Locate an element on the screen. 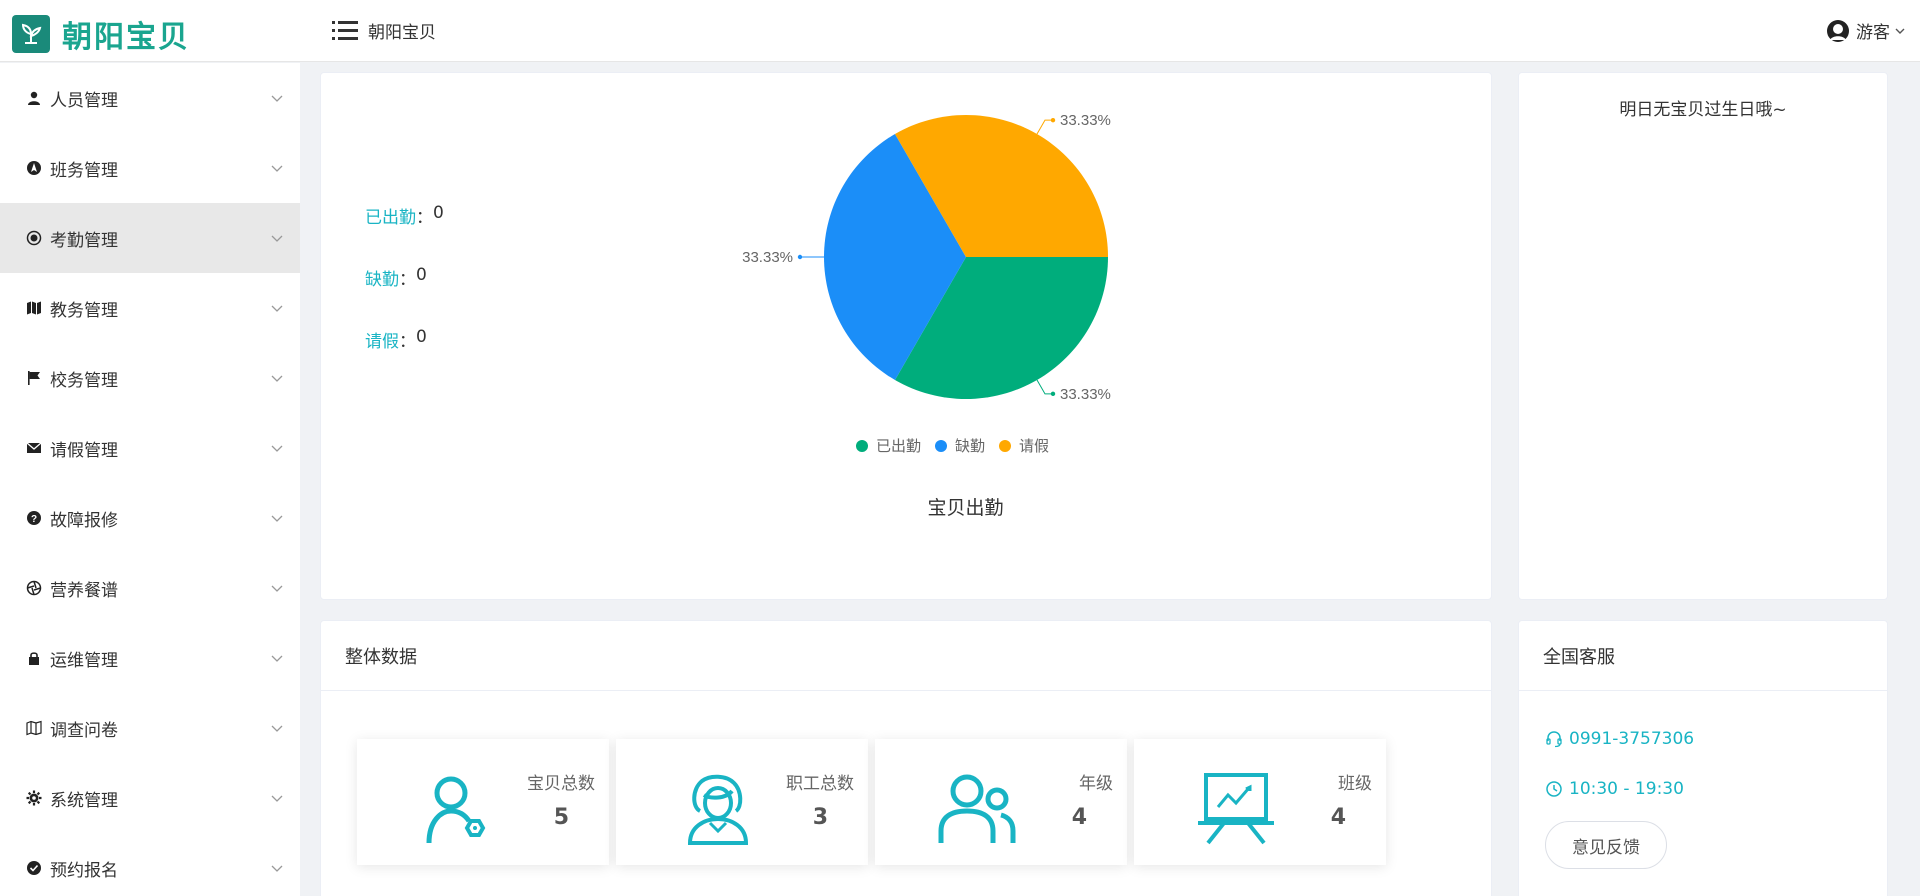  compass-icon is located at coordinates (34, 168).